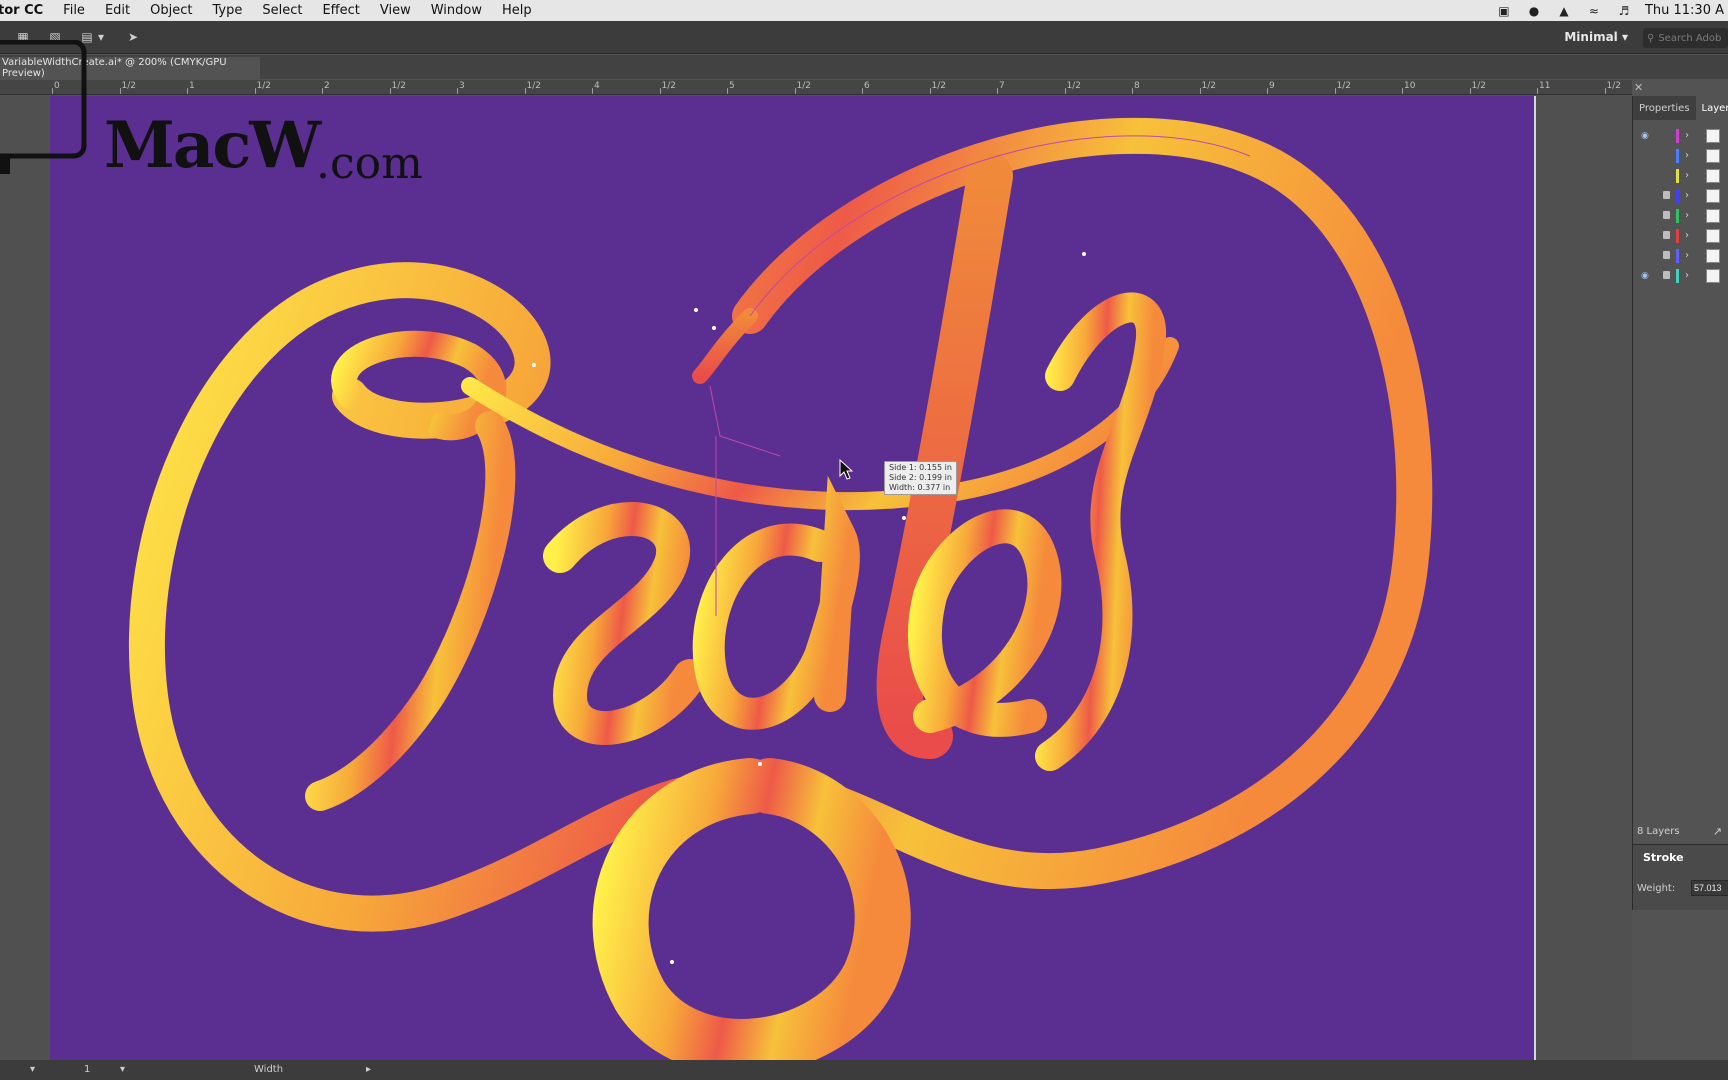 The height and width of the screenshot is (1080, 1728). What do you see at coordinates (368, 1069) in the screenshot?
I see `play-icon: ▸` at bounding box center [368, 1069].